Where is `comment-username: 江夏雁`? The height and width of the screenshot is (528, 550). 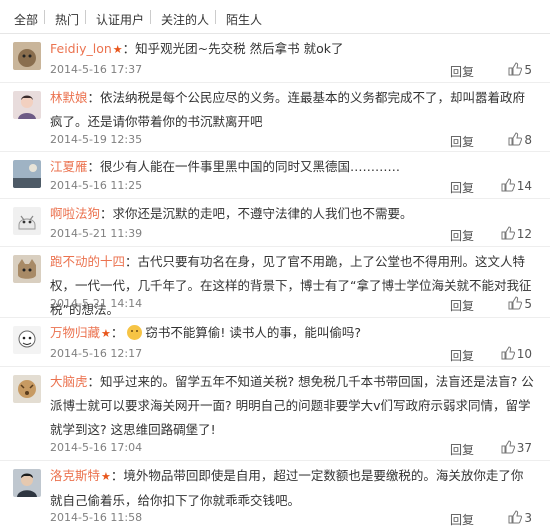 comment-username: 江夏雁 is located at coordinates (69, 166).